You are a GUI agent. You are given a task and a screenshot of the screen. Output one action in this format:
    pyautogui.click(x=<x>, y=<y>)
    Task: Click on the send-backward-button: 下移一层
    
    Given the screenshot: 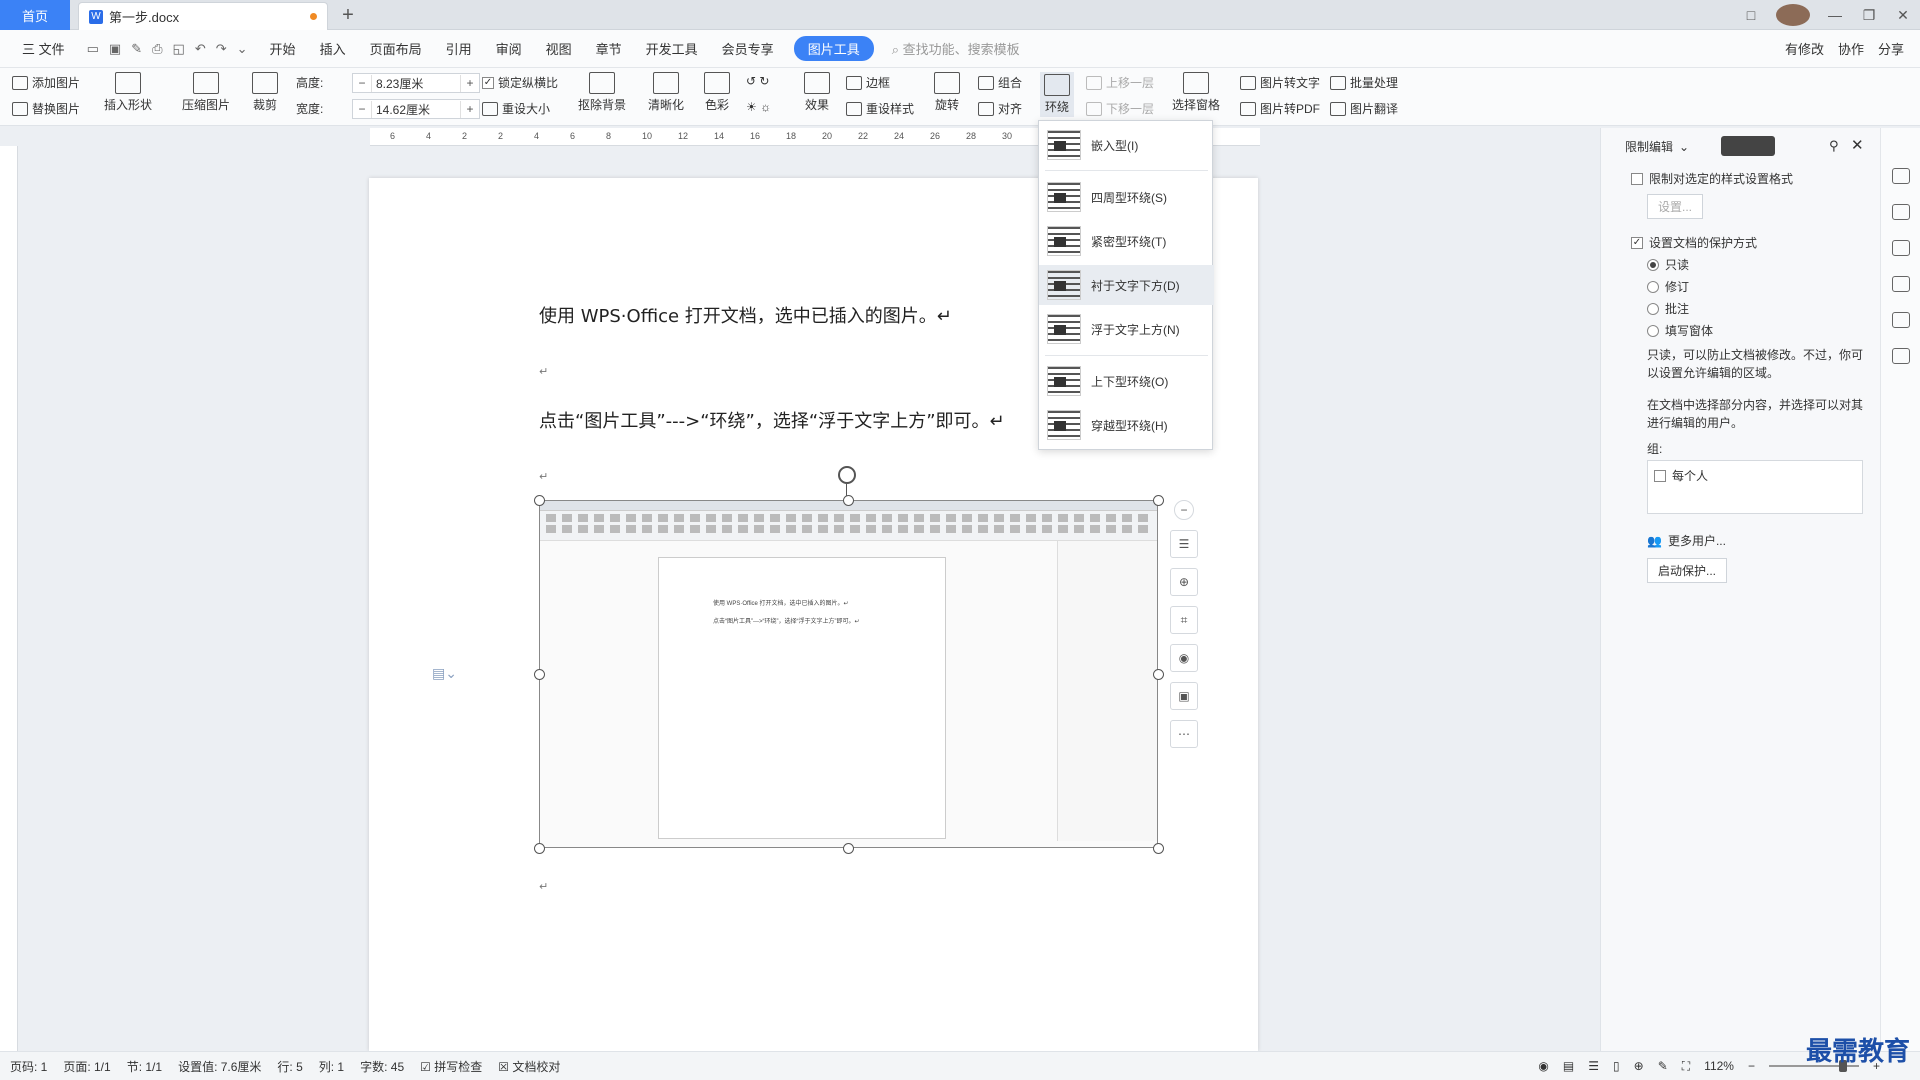 What is the action you would take?
    pyautogui.click(x=1120, y=108)
    